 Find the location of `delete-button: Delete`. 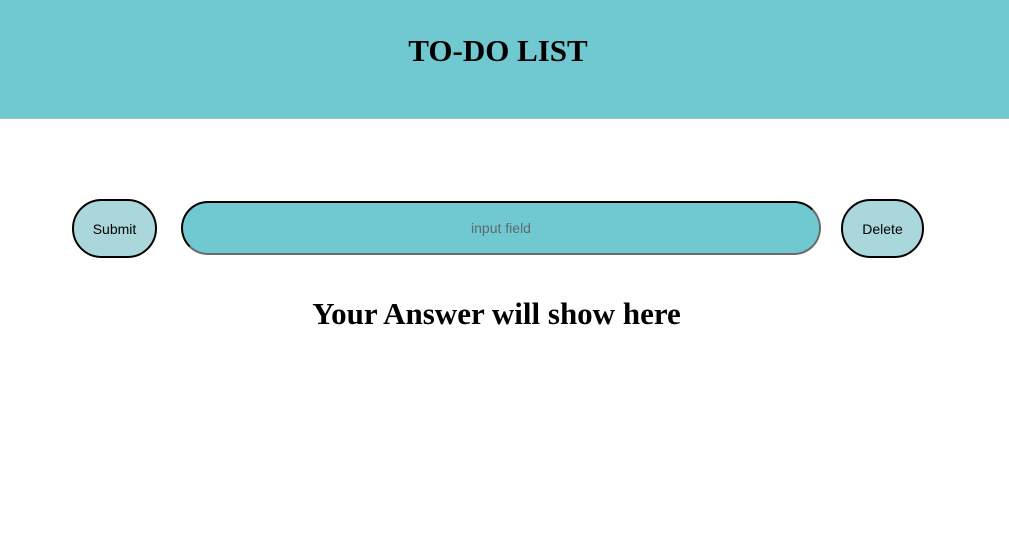

delete-button: Delete is located at coordinates (882, 228).